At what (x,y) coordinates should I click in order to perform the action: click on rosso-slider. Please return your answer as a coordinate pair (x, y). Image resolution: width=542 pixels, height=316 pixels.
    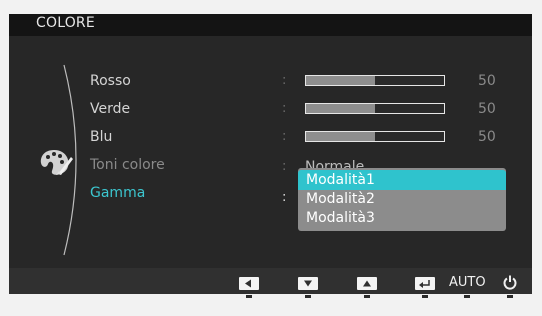
    Looking at the image, I should click on (375, 80).